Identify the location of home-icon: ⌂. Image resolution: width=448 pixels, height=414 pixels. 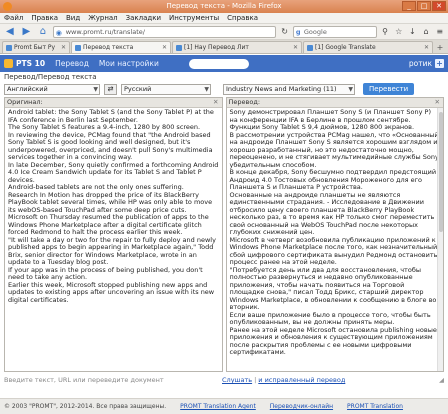
(43, 32).